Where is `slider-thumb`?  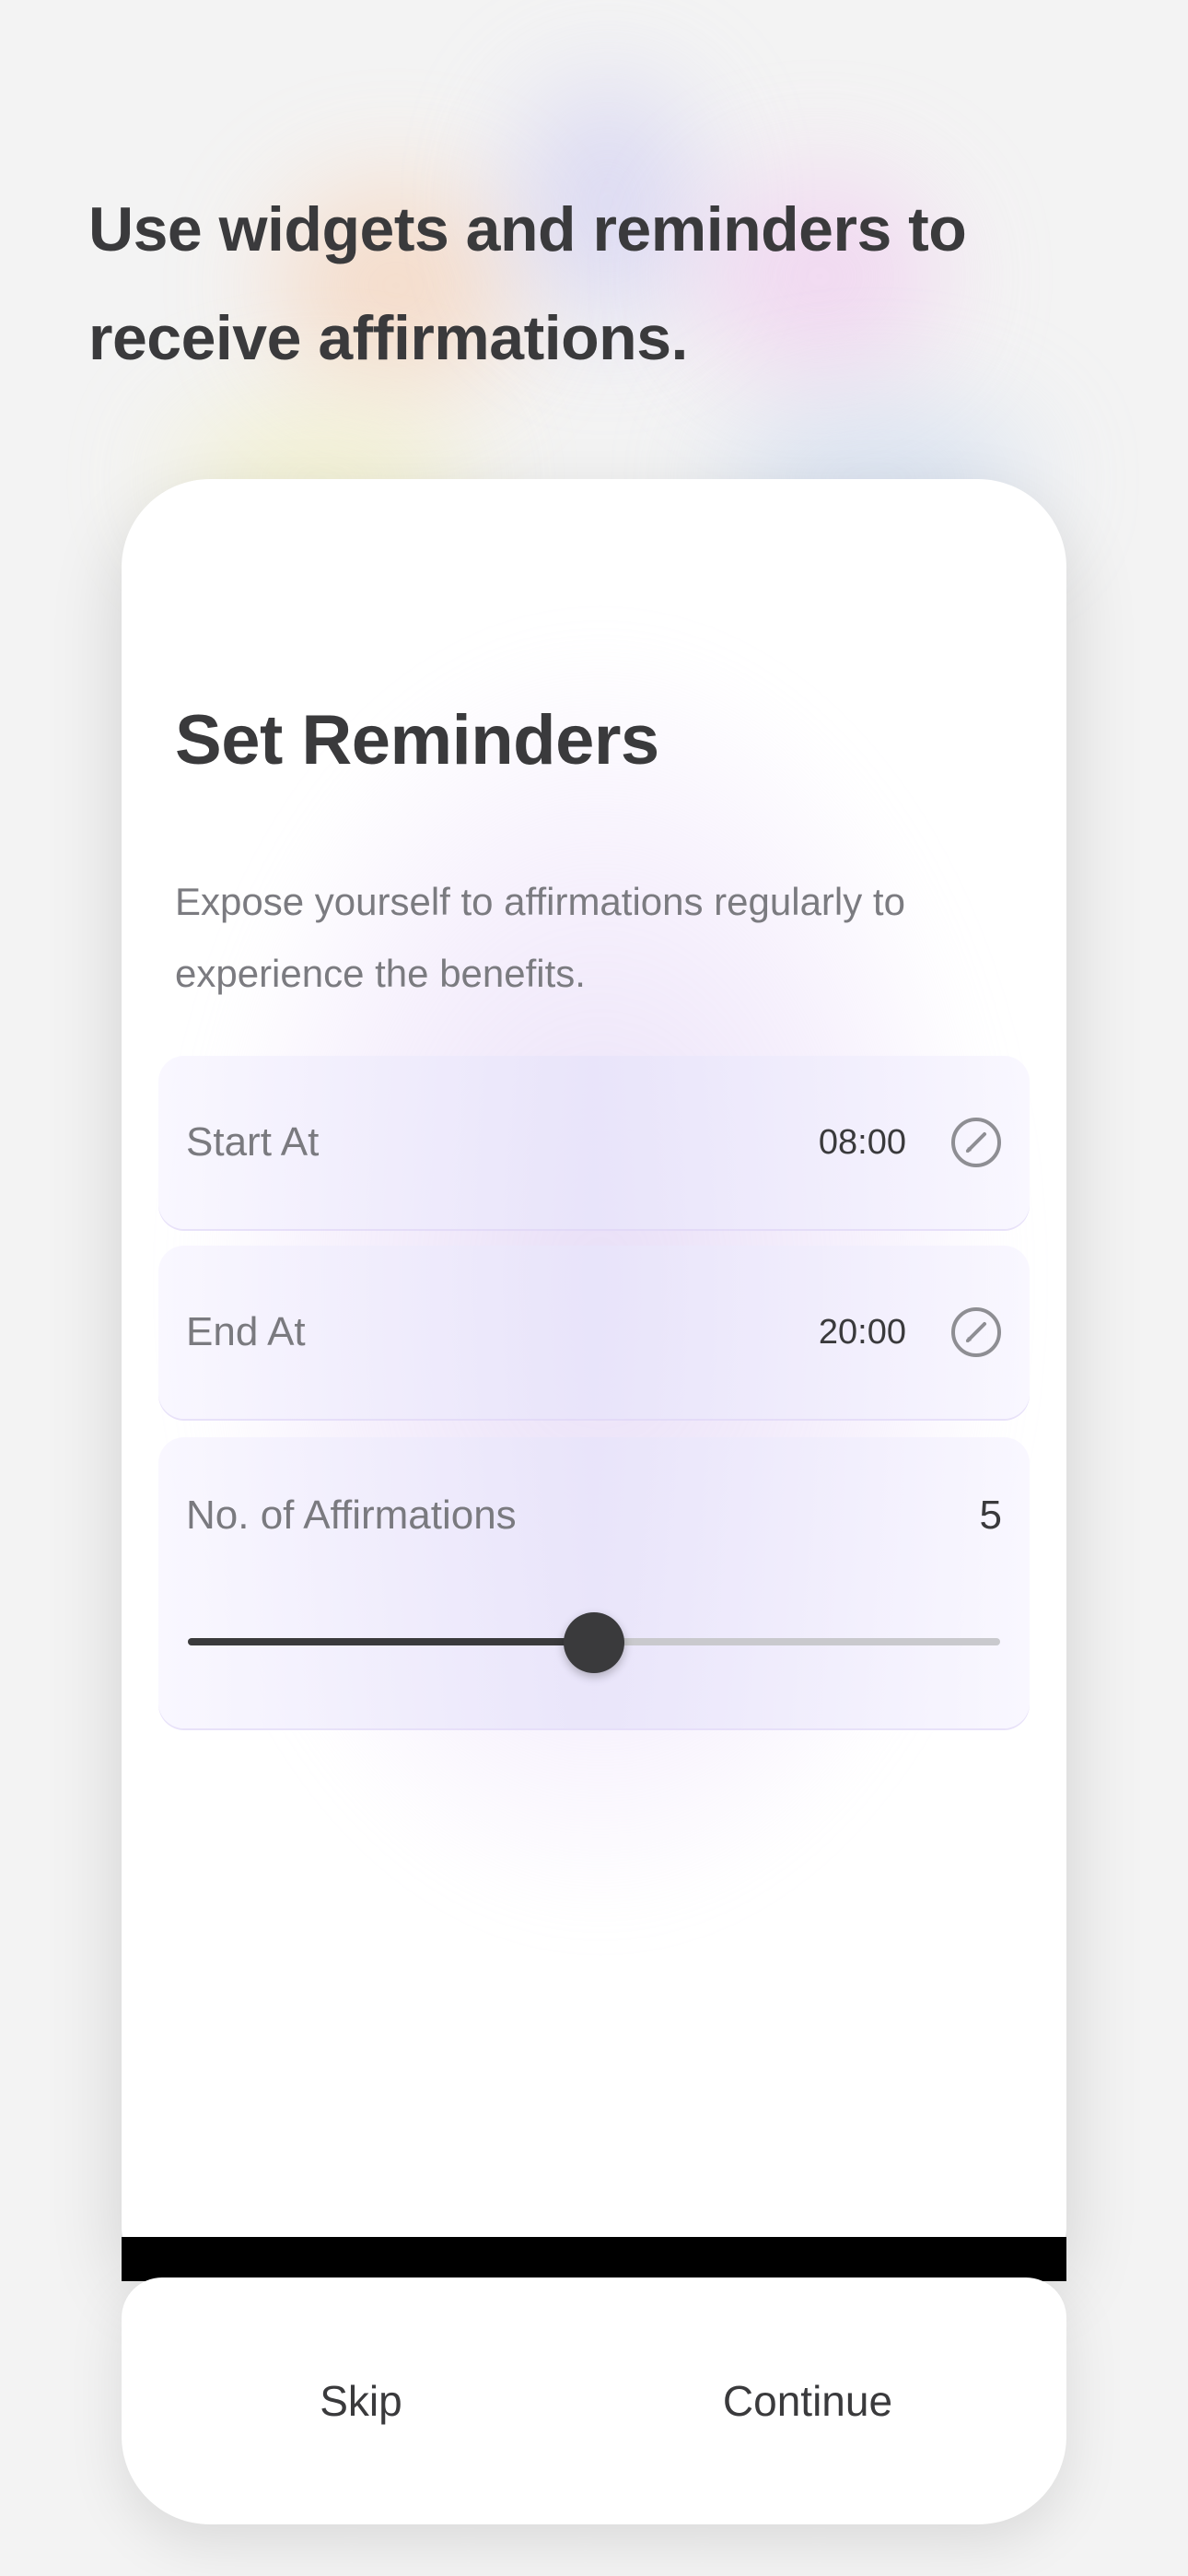
slider-thumb is located at coordinates (594, 1642).